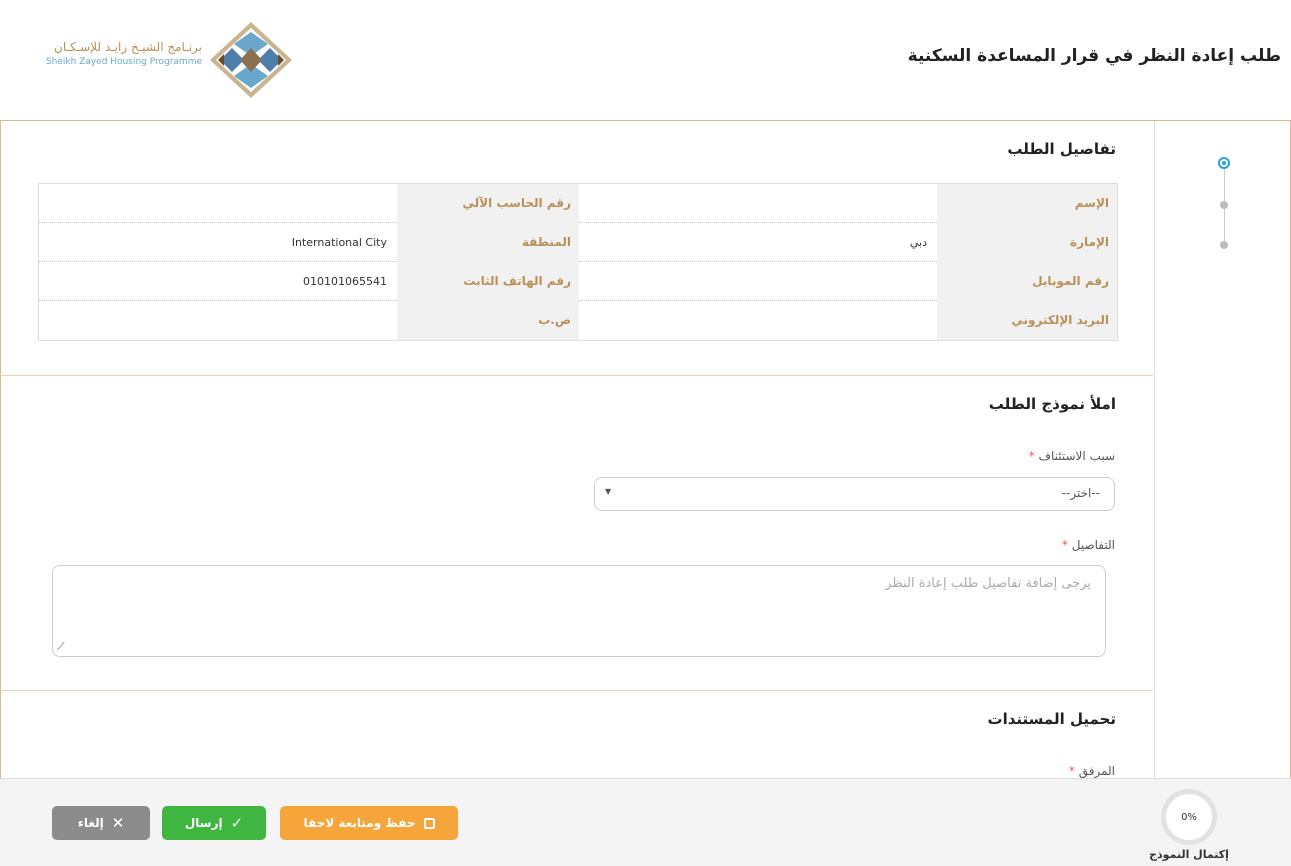  What do you see at coordinates (488, 242) in the screenshot?
I see `label-area: المنطقة` at bounding box center [488, 242].